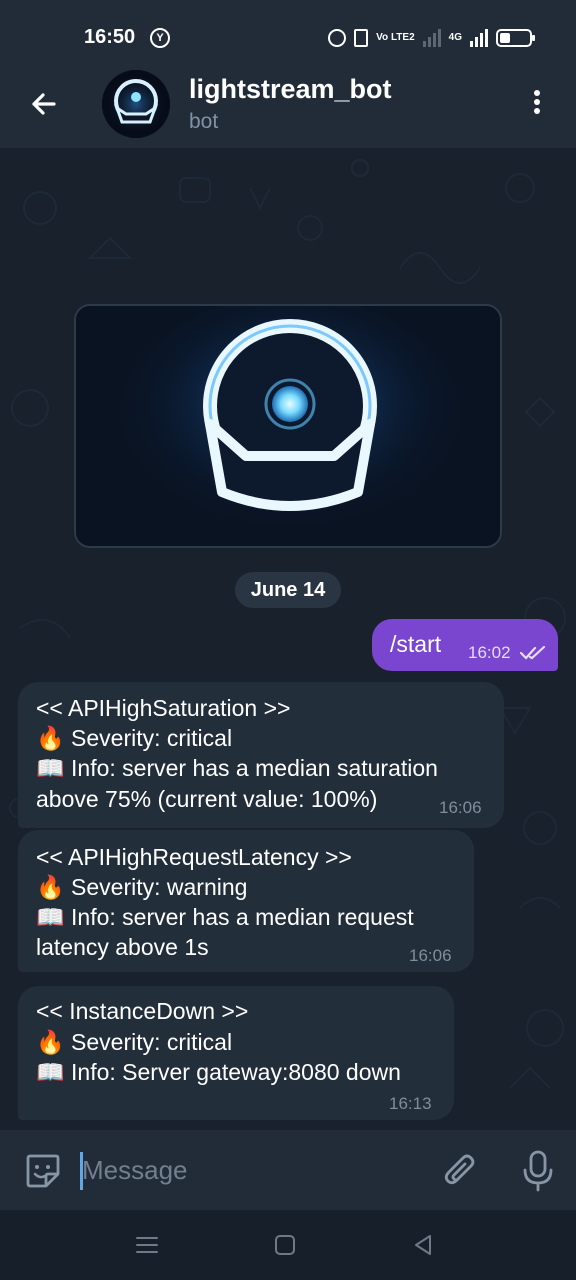  Describe the element at coordinates (479, 38) in the screenshot. I see `signal-icon-sim2` at that location.